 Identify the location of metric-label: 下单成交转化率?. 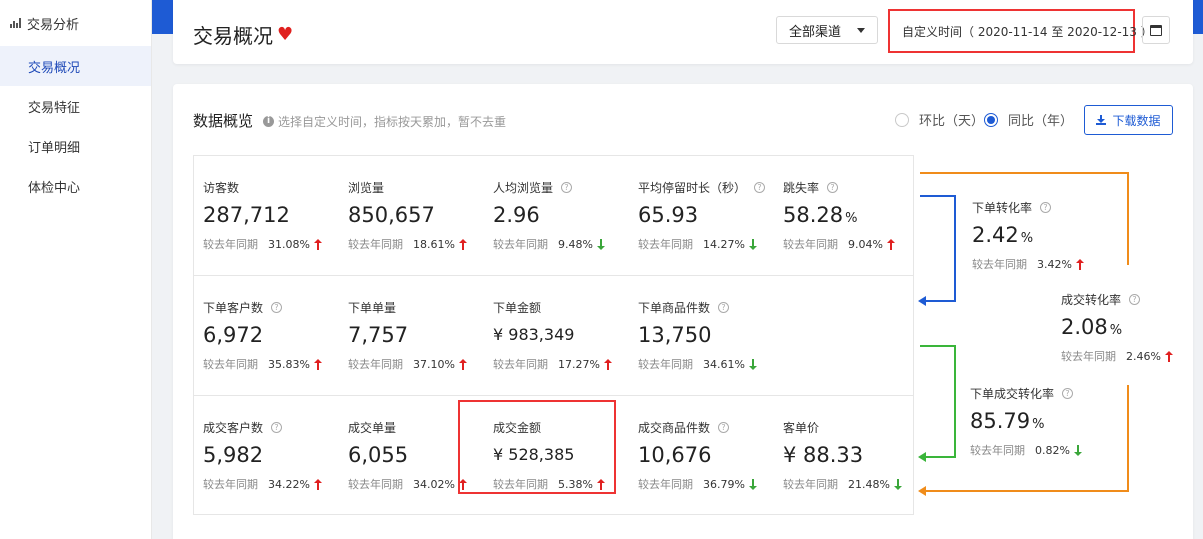
(1040, 393).